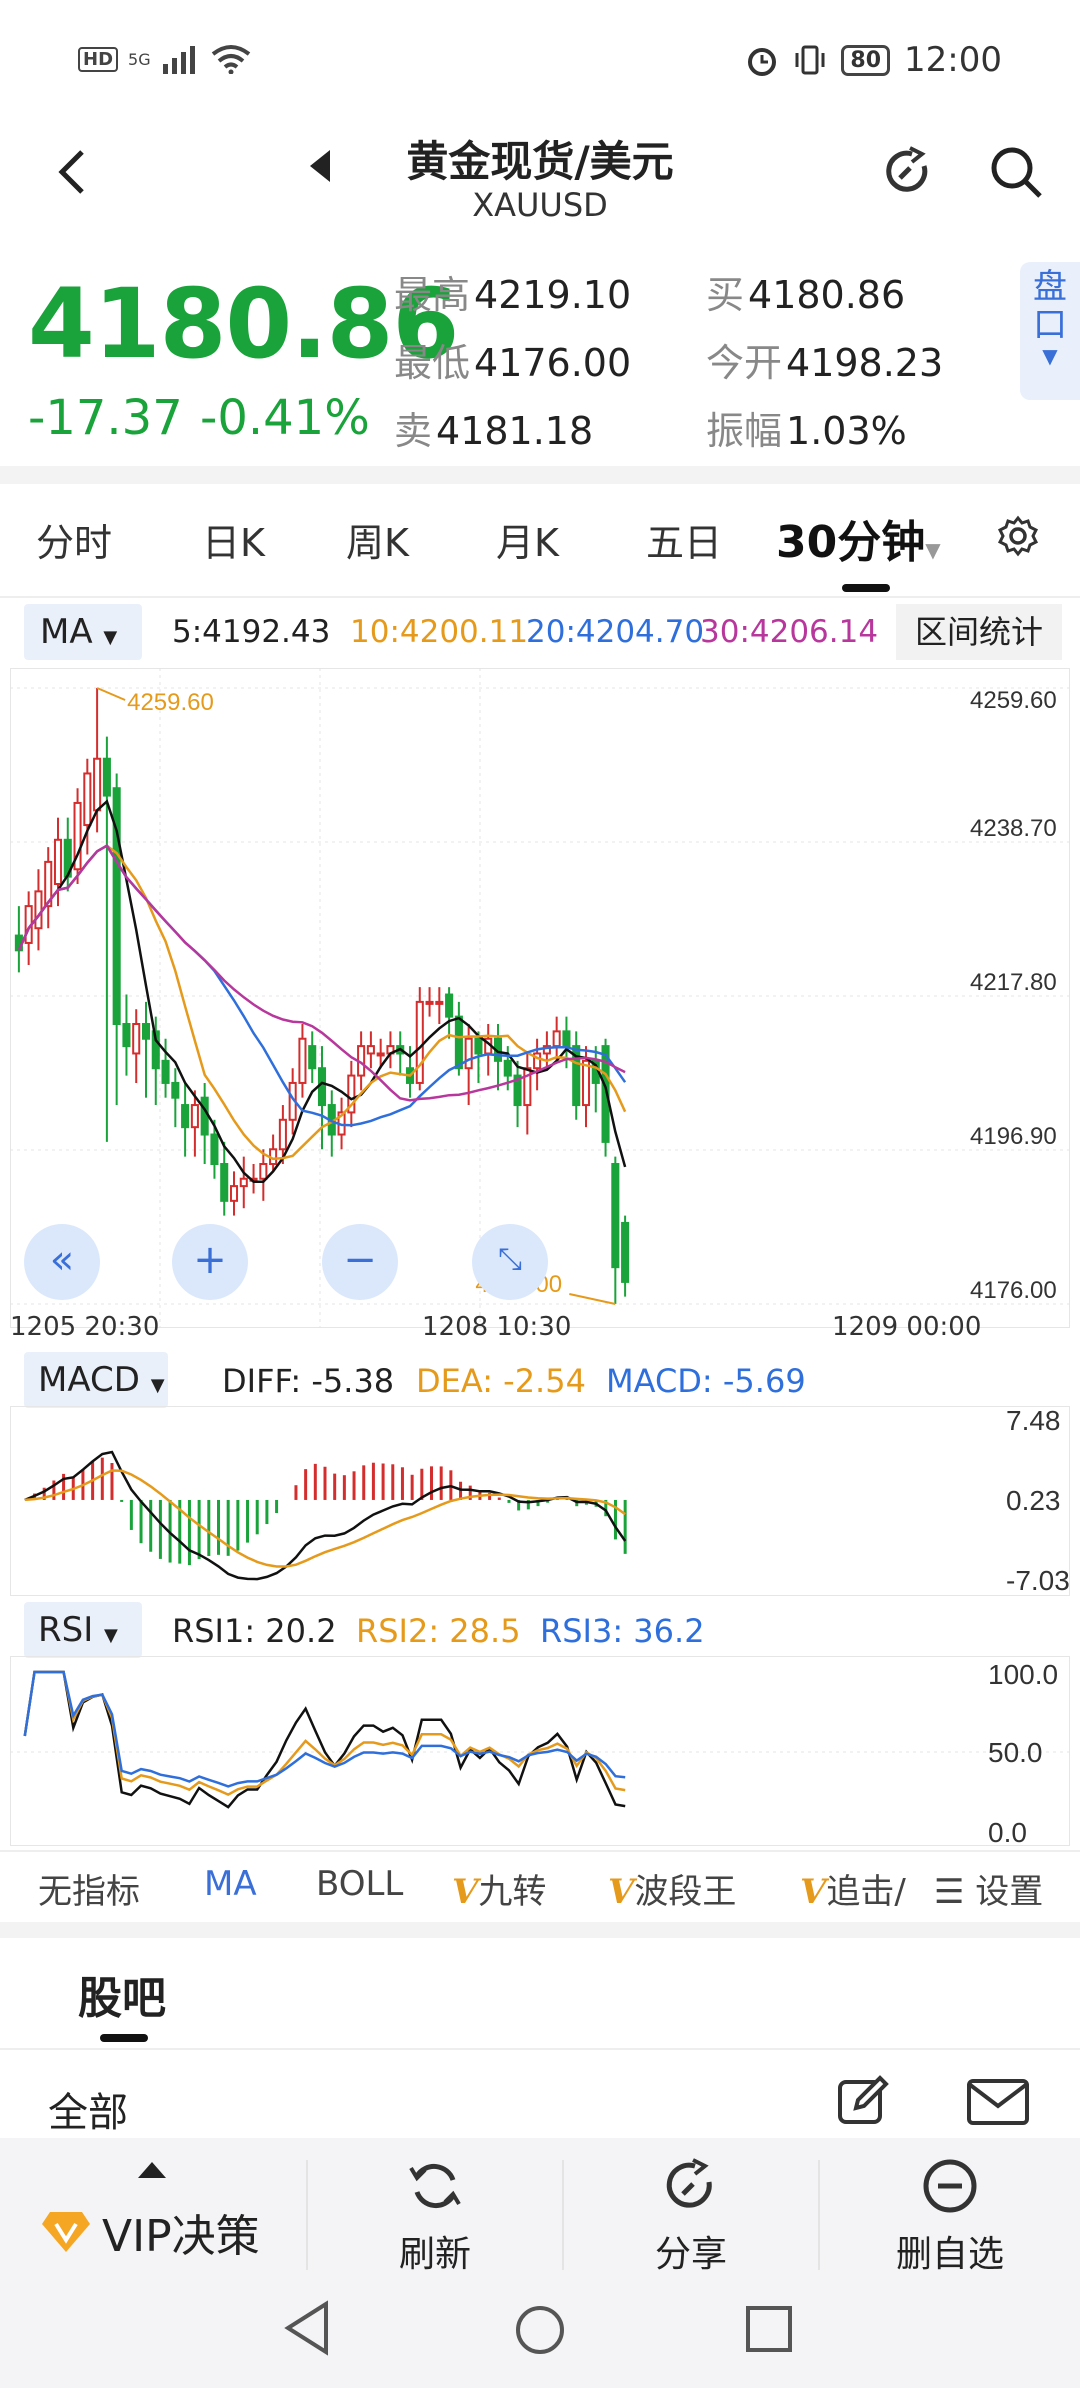 This screenshot has width=1080, height=2388. Describe the element at coordinates (953, 60) in the screenshot. I see `clock: 12:00` at that location.